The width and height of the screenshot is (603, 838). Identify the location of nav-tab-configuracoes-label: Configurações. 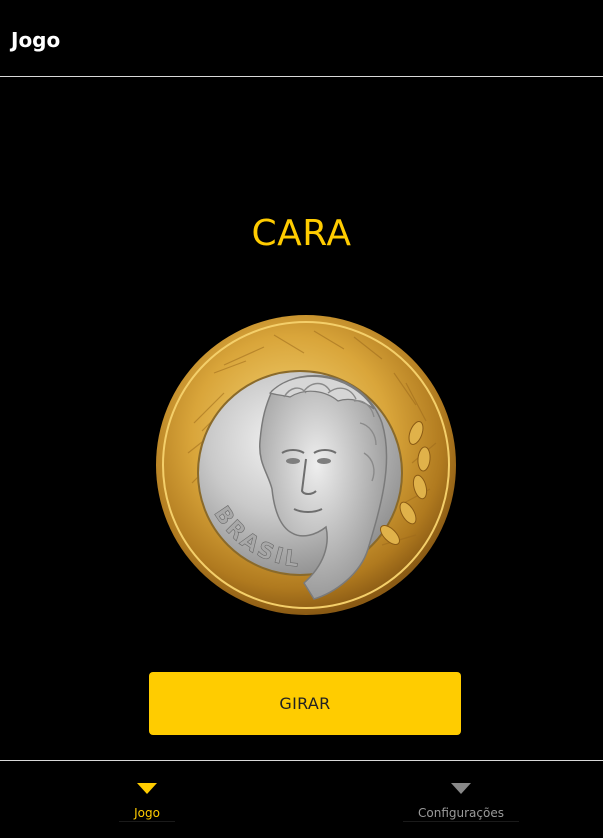
(461, 813).